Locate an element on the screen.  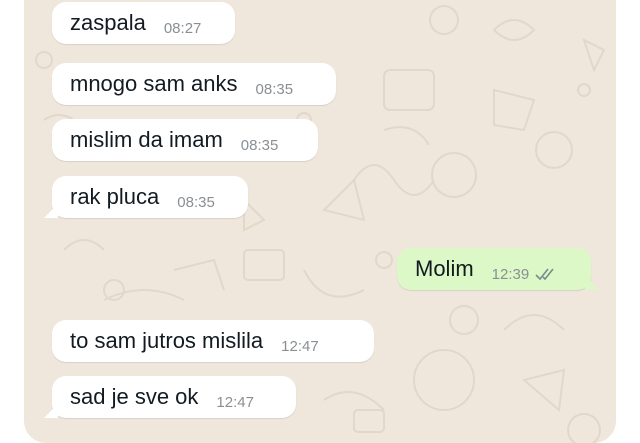
message-text: mnogo sam anks is located at coordinates (154, 83).